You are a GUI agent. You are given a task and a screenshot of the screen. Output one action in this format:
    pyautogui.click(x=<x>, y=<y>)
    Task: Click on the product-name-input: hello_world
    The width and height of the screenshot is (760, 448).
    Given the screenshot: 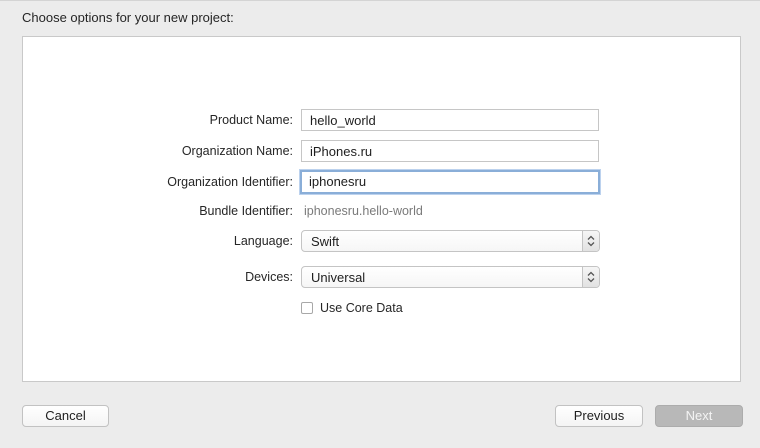 What is the action you would take?
    pyautogui.click(x=450, y=120)
    